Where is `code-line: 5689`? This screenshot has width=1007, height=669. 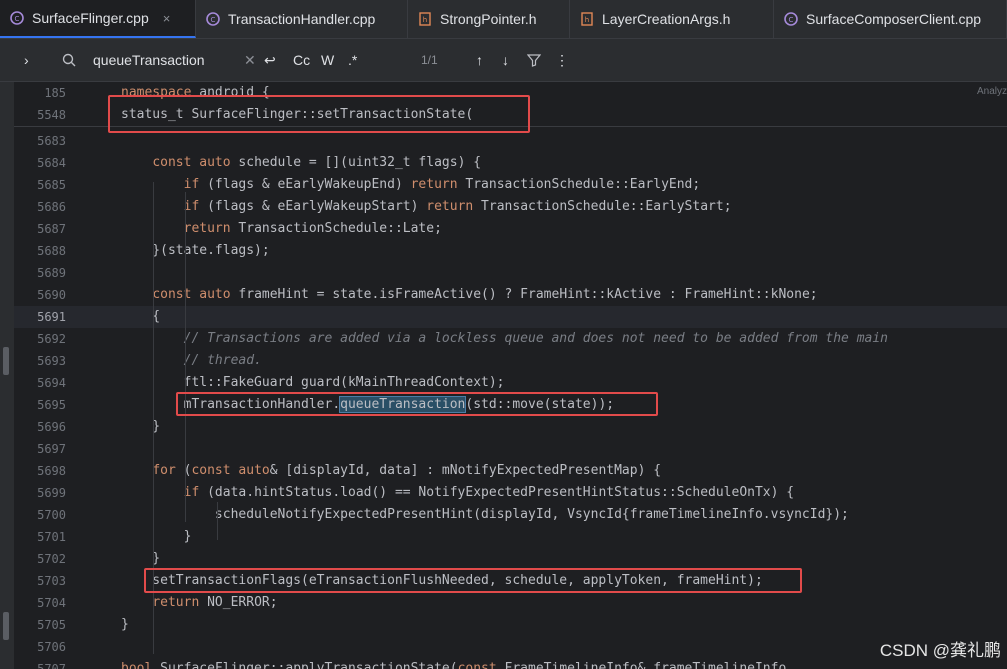 code-line: 5689 is located at coordinates (510, 273).